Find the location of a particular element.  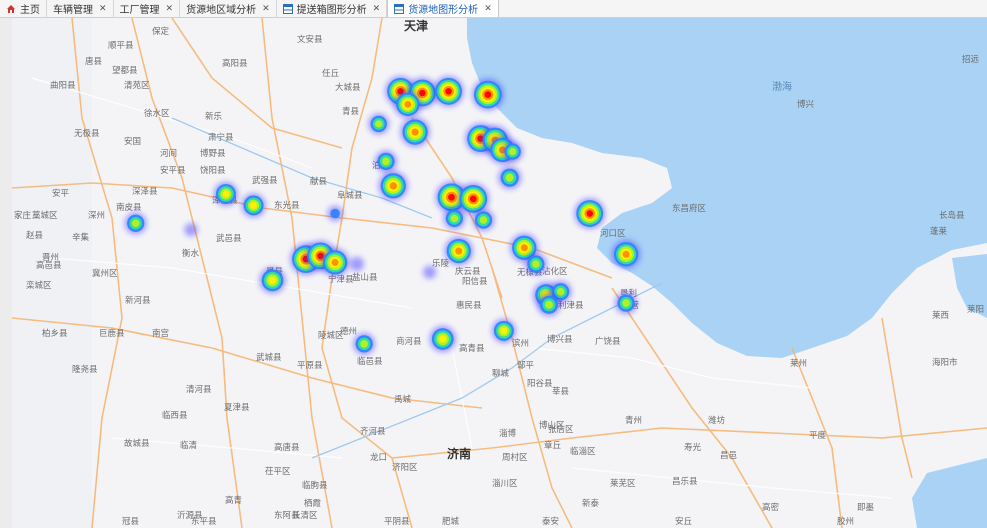

place-label: 无极县 is located at coordinates (87, 133).